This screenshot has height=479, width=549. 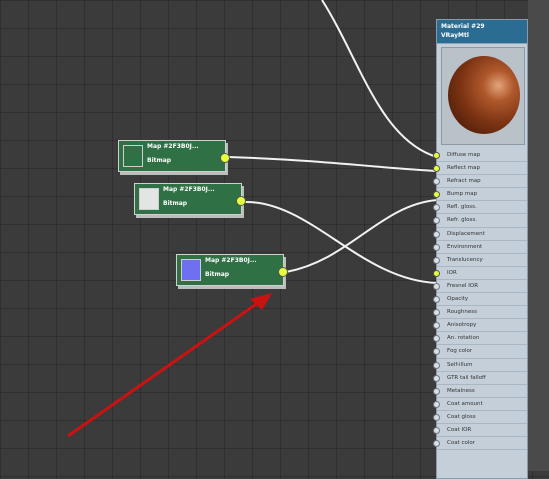 I want to click on slot-coat-gloss: Coat gloss, so click(x=480, y=417).